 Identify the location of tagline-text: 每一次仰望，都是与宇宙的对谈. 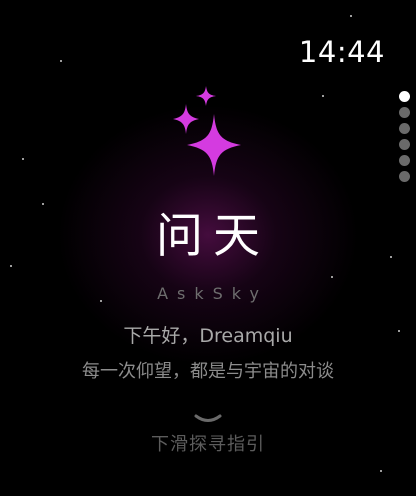
(208, 371).